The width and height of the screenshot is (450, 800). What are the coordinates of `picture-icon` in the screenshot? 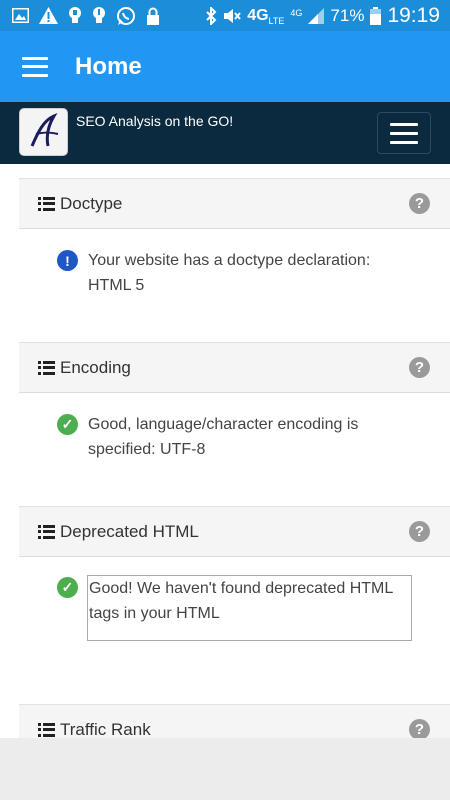 It's located at (20, 15).